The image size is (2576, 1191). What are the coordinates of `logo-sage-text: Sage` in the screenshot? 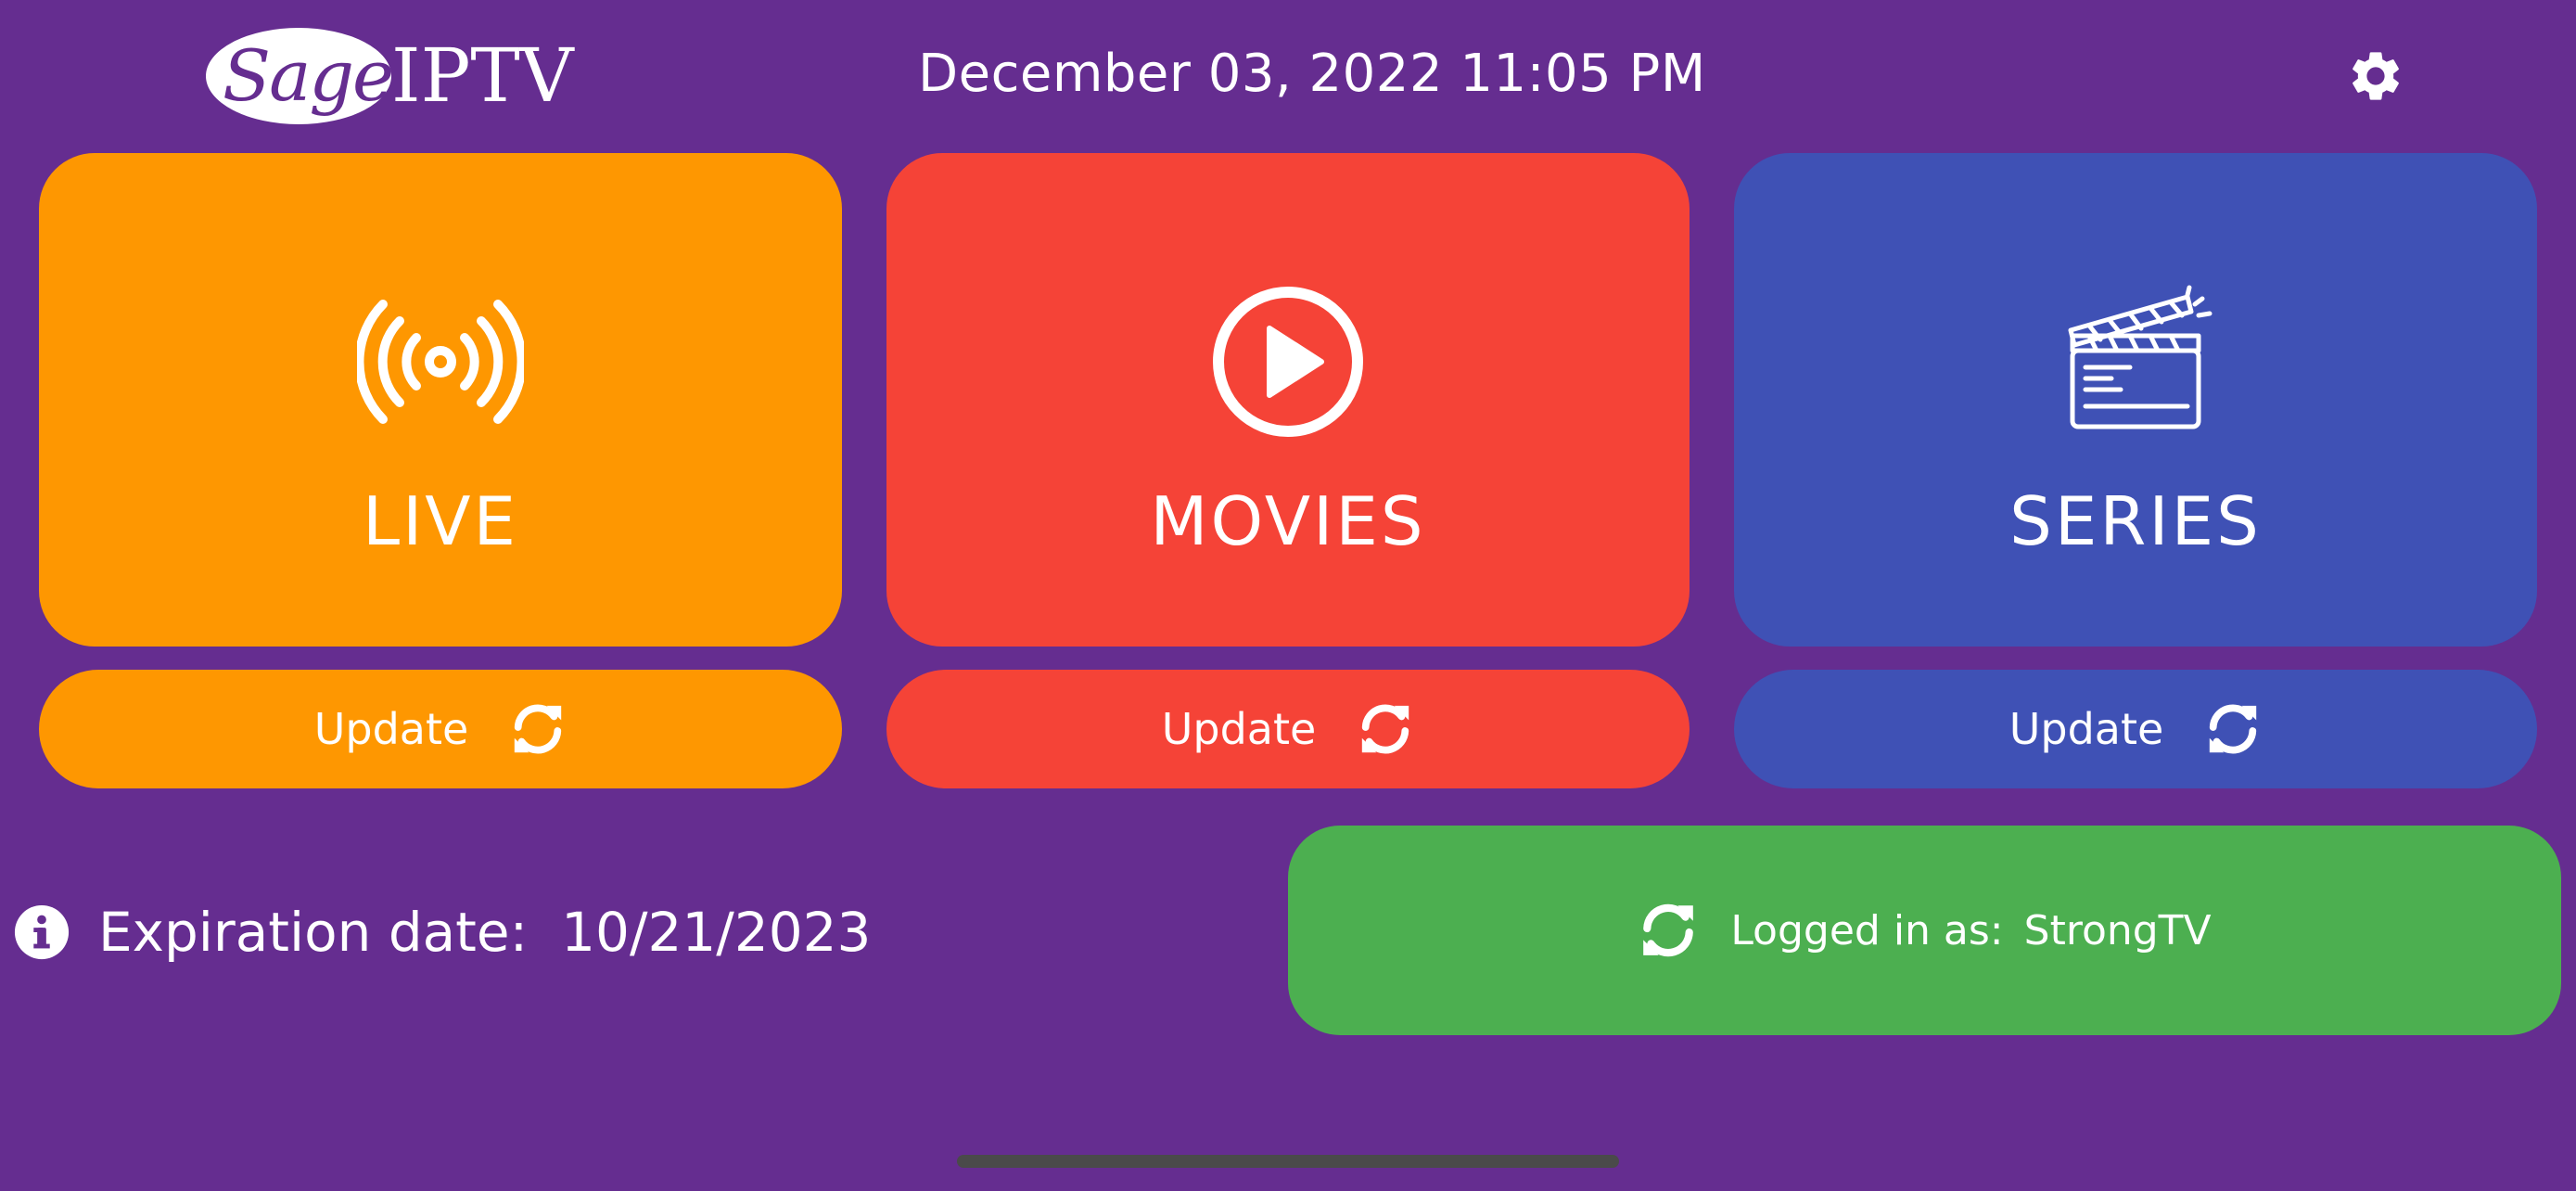 It's located at (308, 76).